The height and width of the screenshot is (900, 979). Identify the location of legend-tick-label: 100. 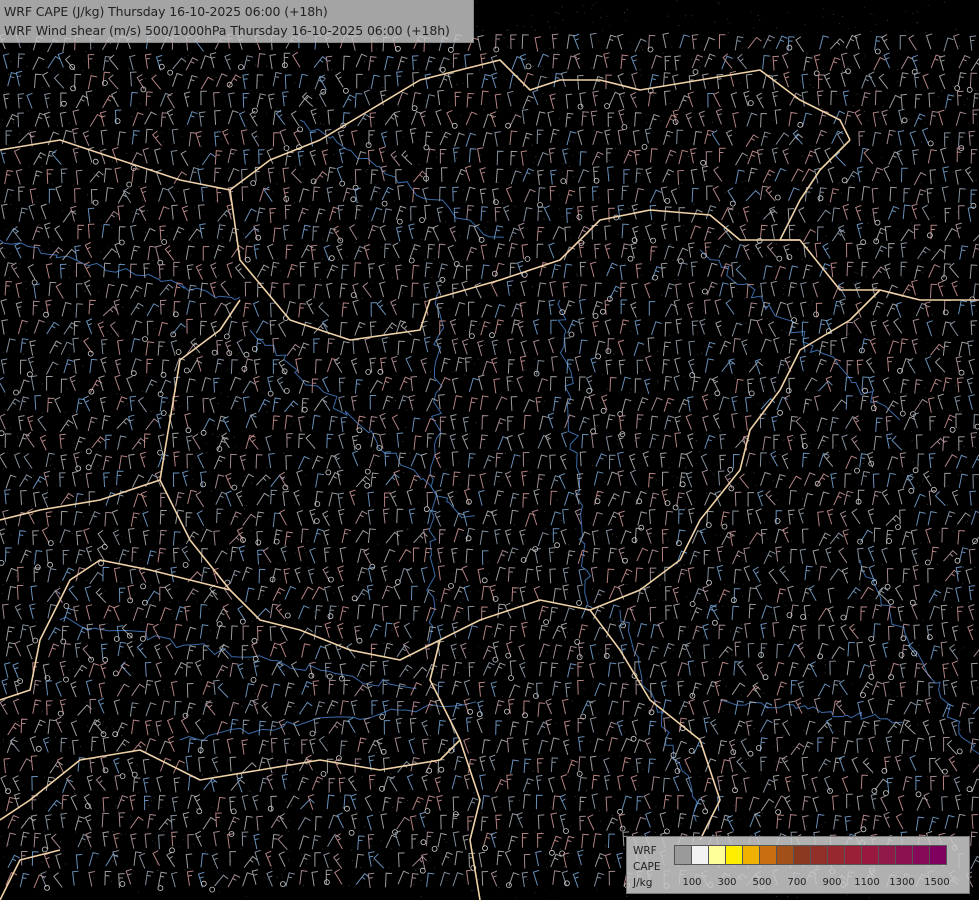
(692, 882).